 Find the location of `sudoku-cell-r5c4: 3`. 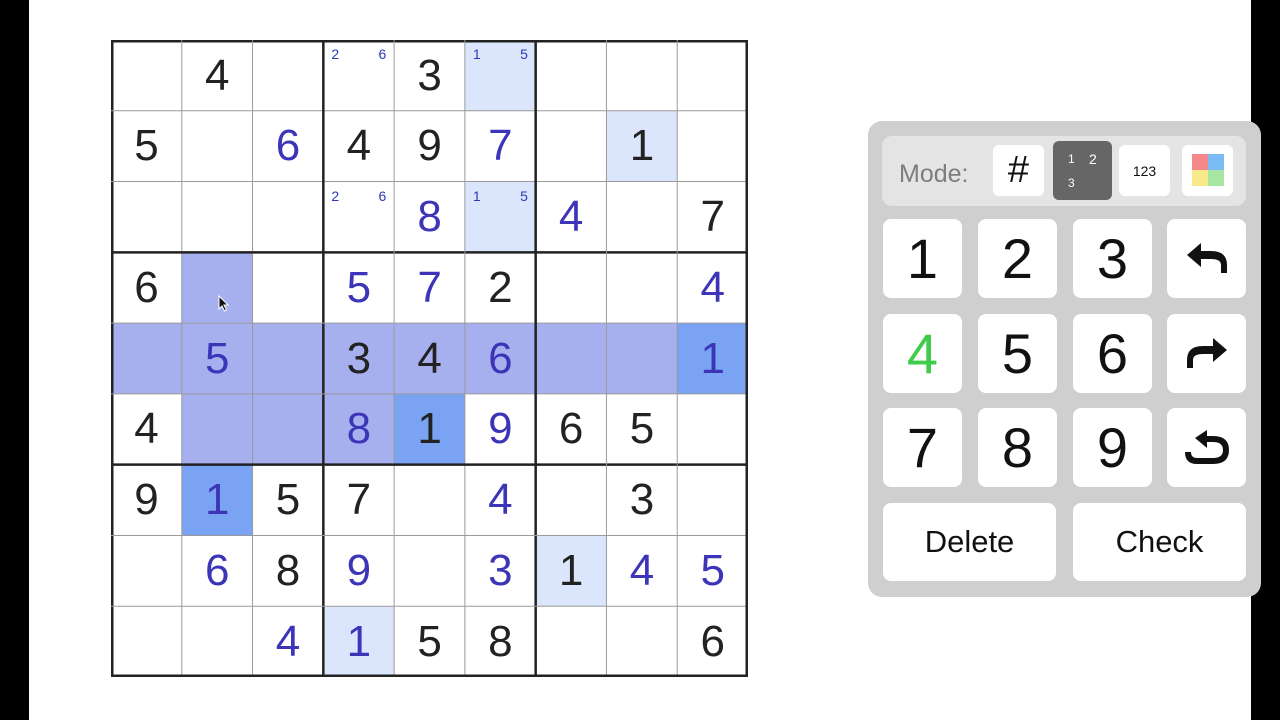

sudoku-cell-r5c4: 3 is located at coordinates (359, 359).